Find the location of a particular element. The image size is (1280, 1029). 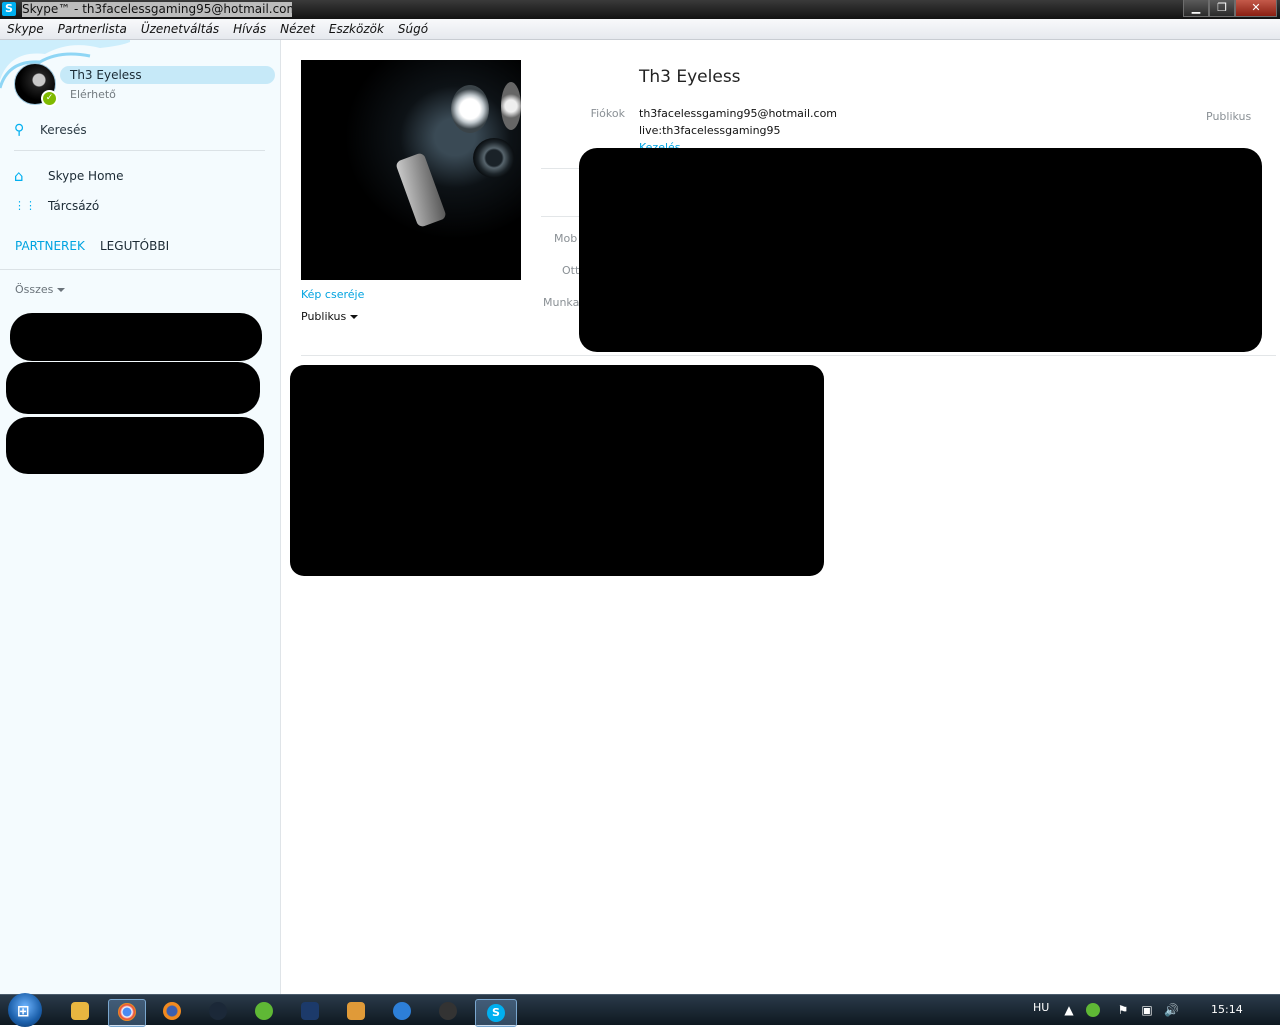

profile-name: Th3 Eyeless is located at coordinates (690, 77).